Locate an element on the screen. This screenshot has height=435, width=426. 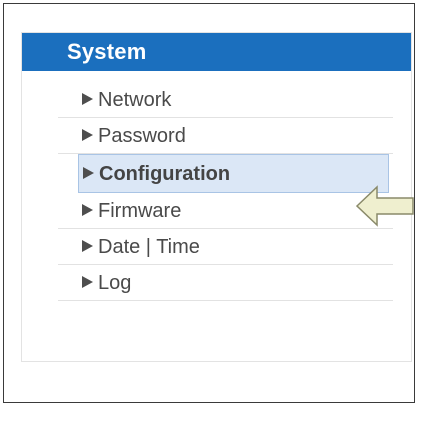
panel-title: System is located at coordinates (107, 51).